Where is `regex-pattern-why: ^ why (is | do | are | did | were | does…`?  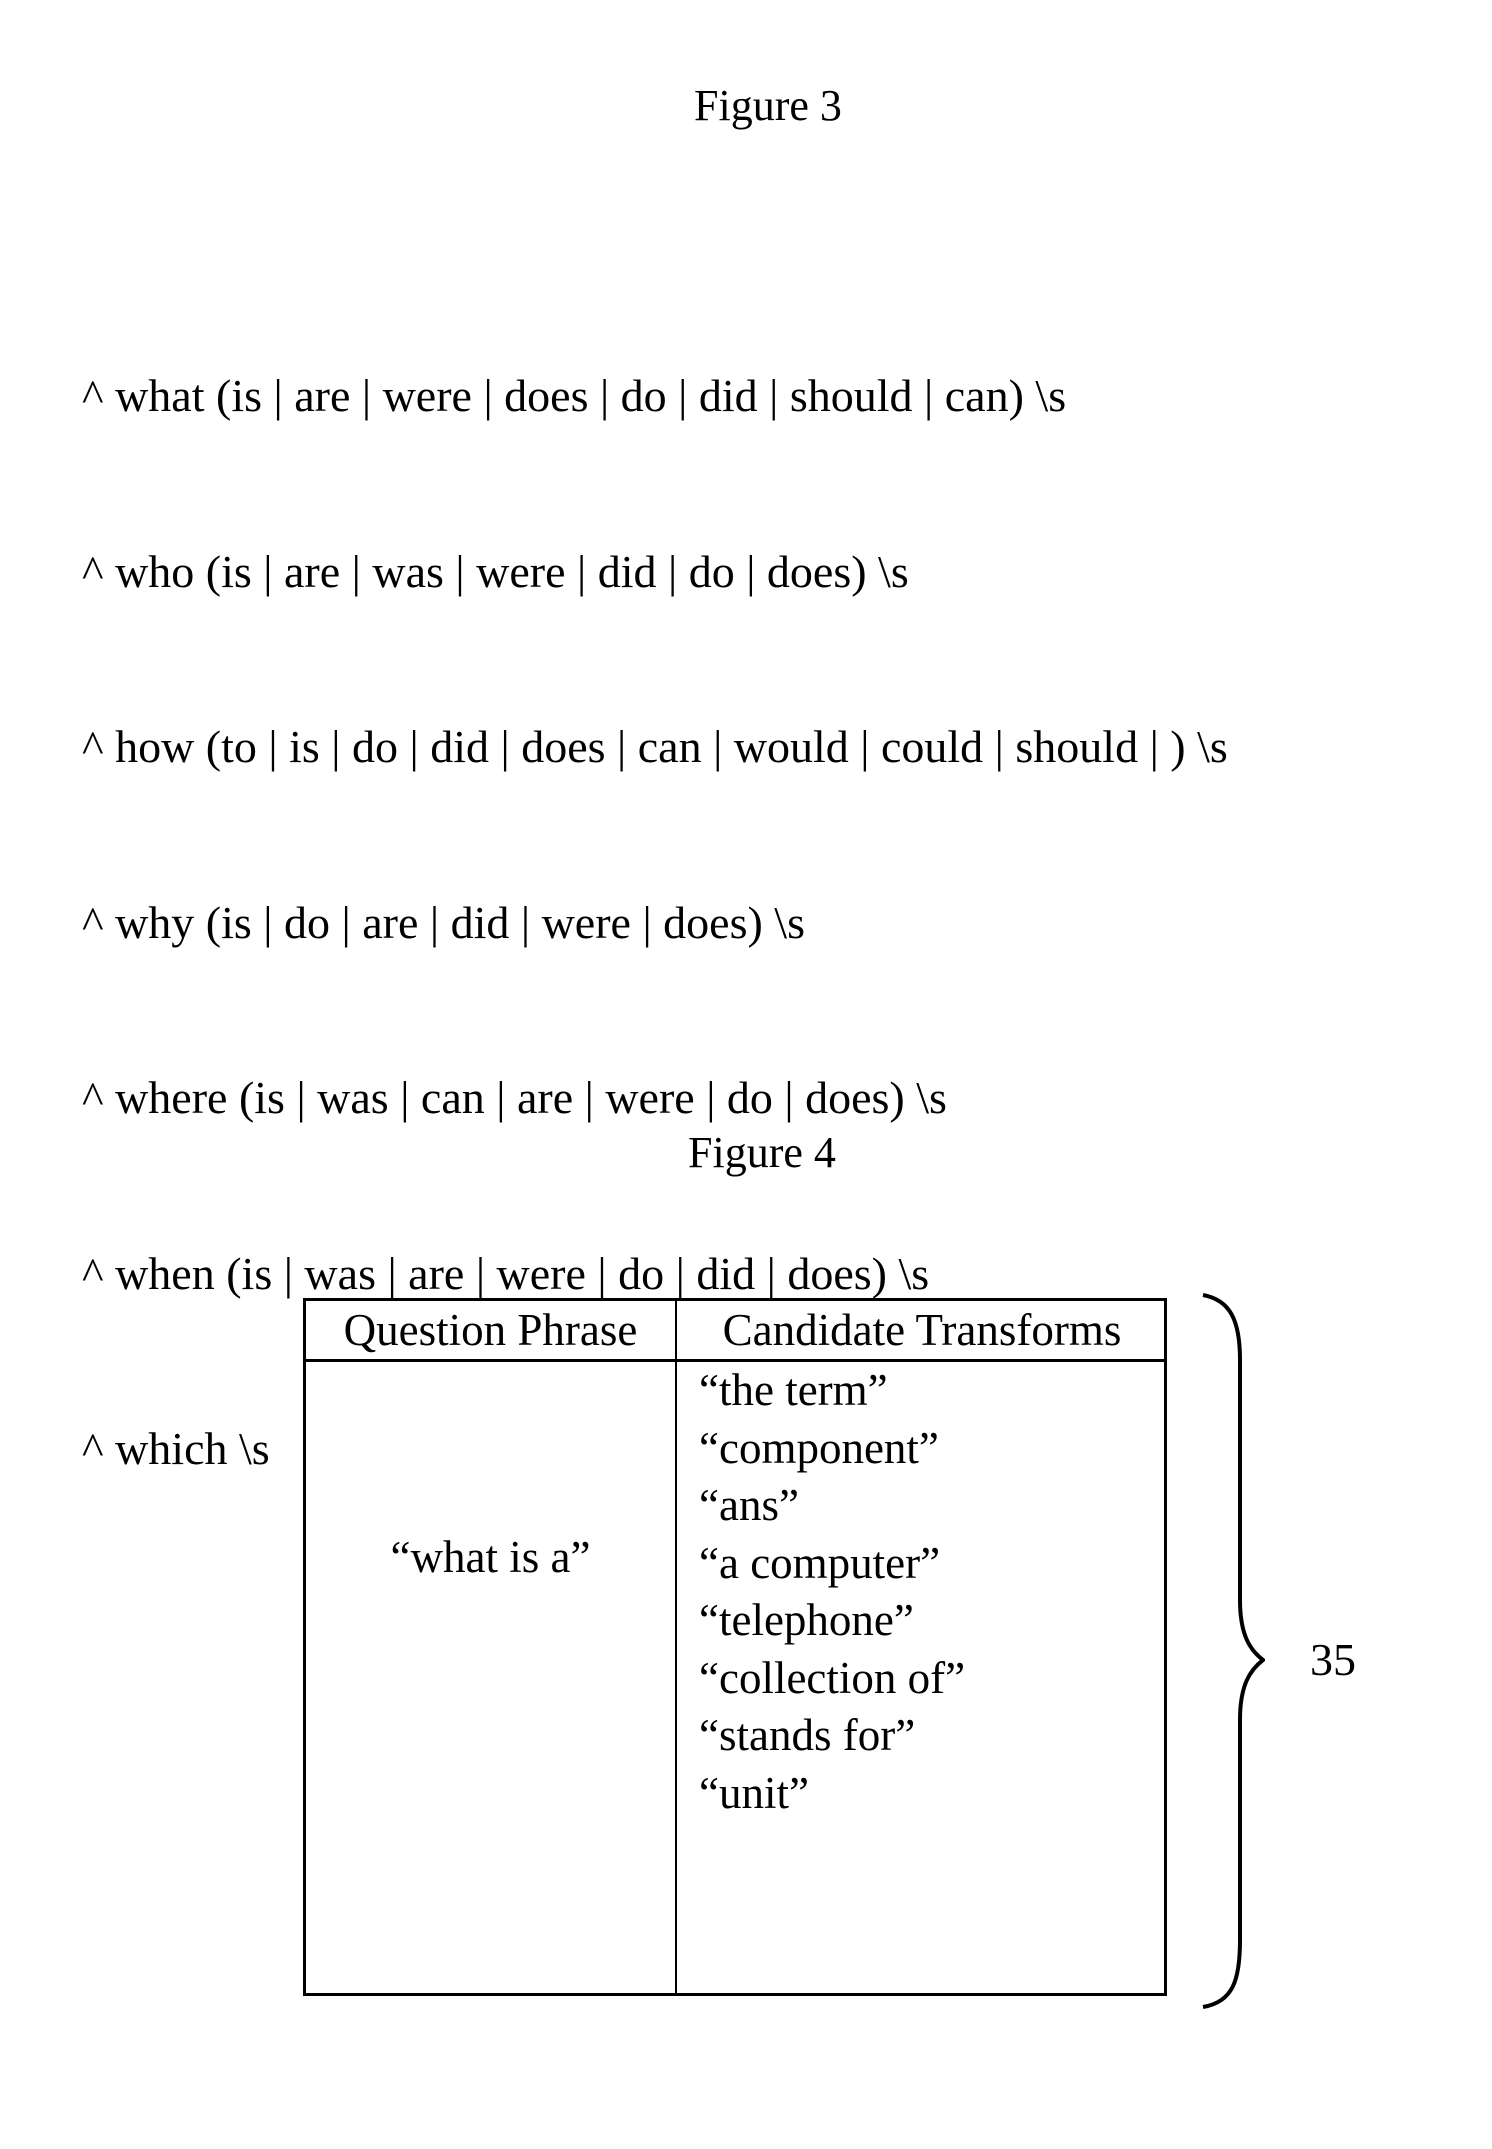 regex-pattern-why: ^ why (is | do | are | did | were | does… is located at coordinates (443, 922).